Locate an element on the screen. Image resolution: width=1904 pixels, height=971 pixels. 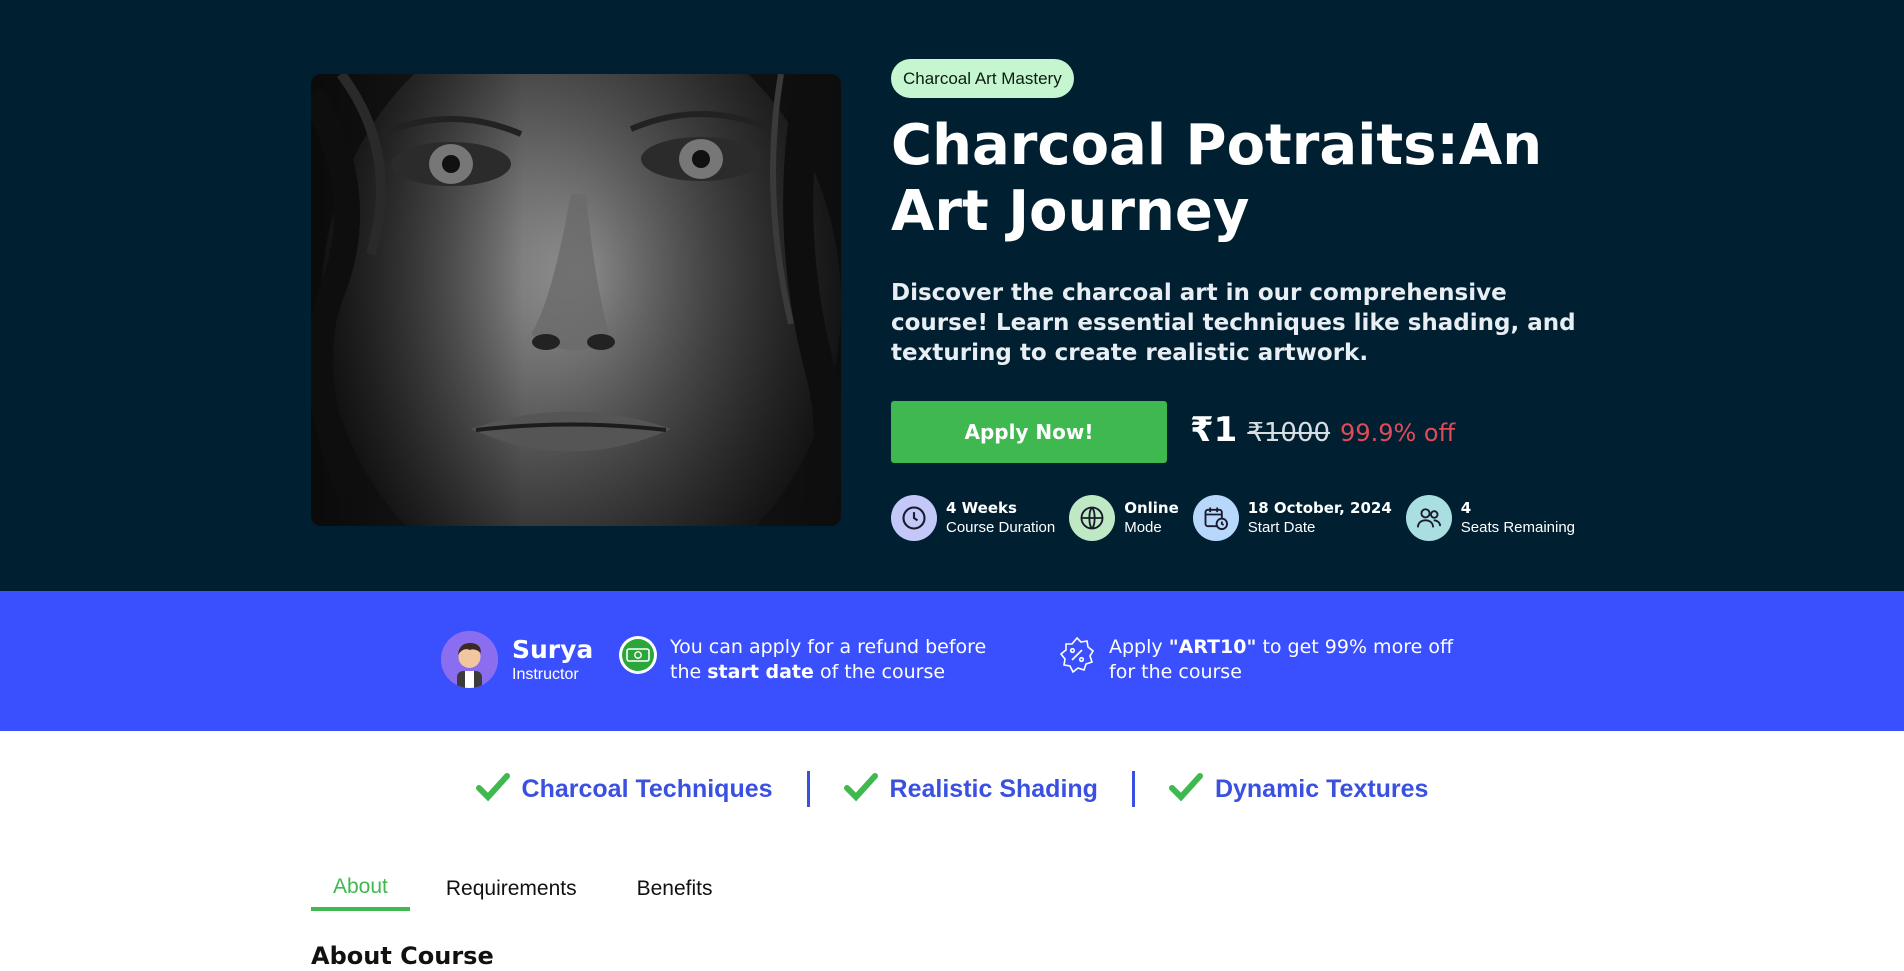
highlight-item: Charcoal Techniques is located at coordinates (624, 789).